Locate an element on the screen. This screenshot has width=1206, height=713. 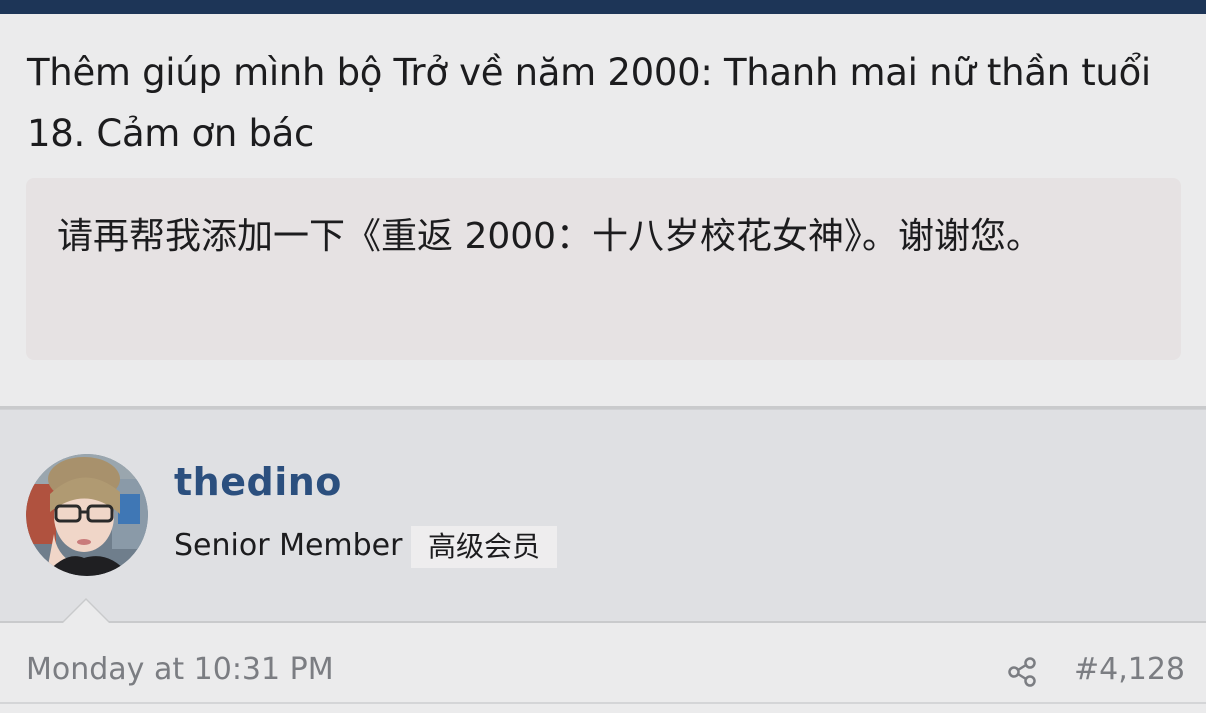
quote-text: 请再帮我添加一下《重返 2000：十八岁校花女神》。谢谢您。 is located at coordinates (550, 236).